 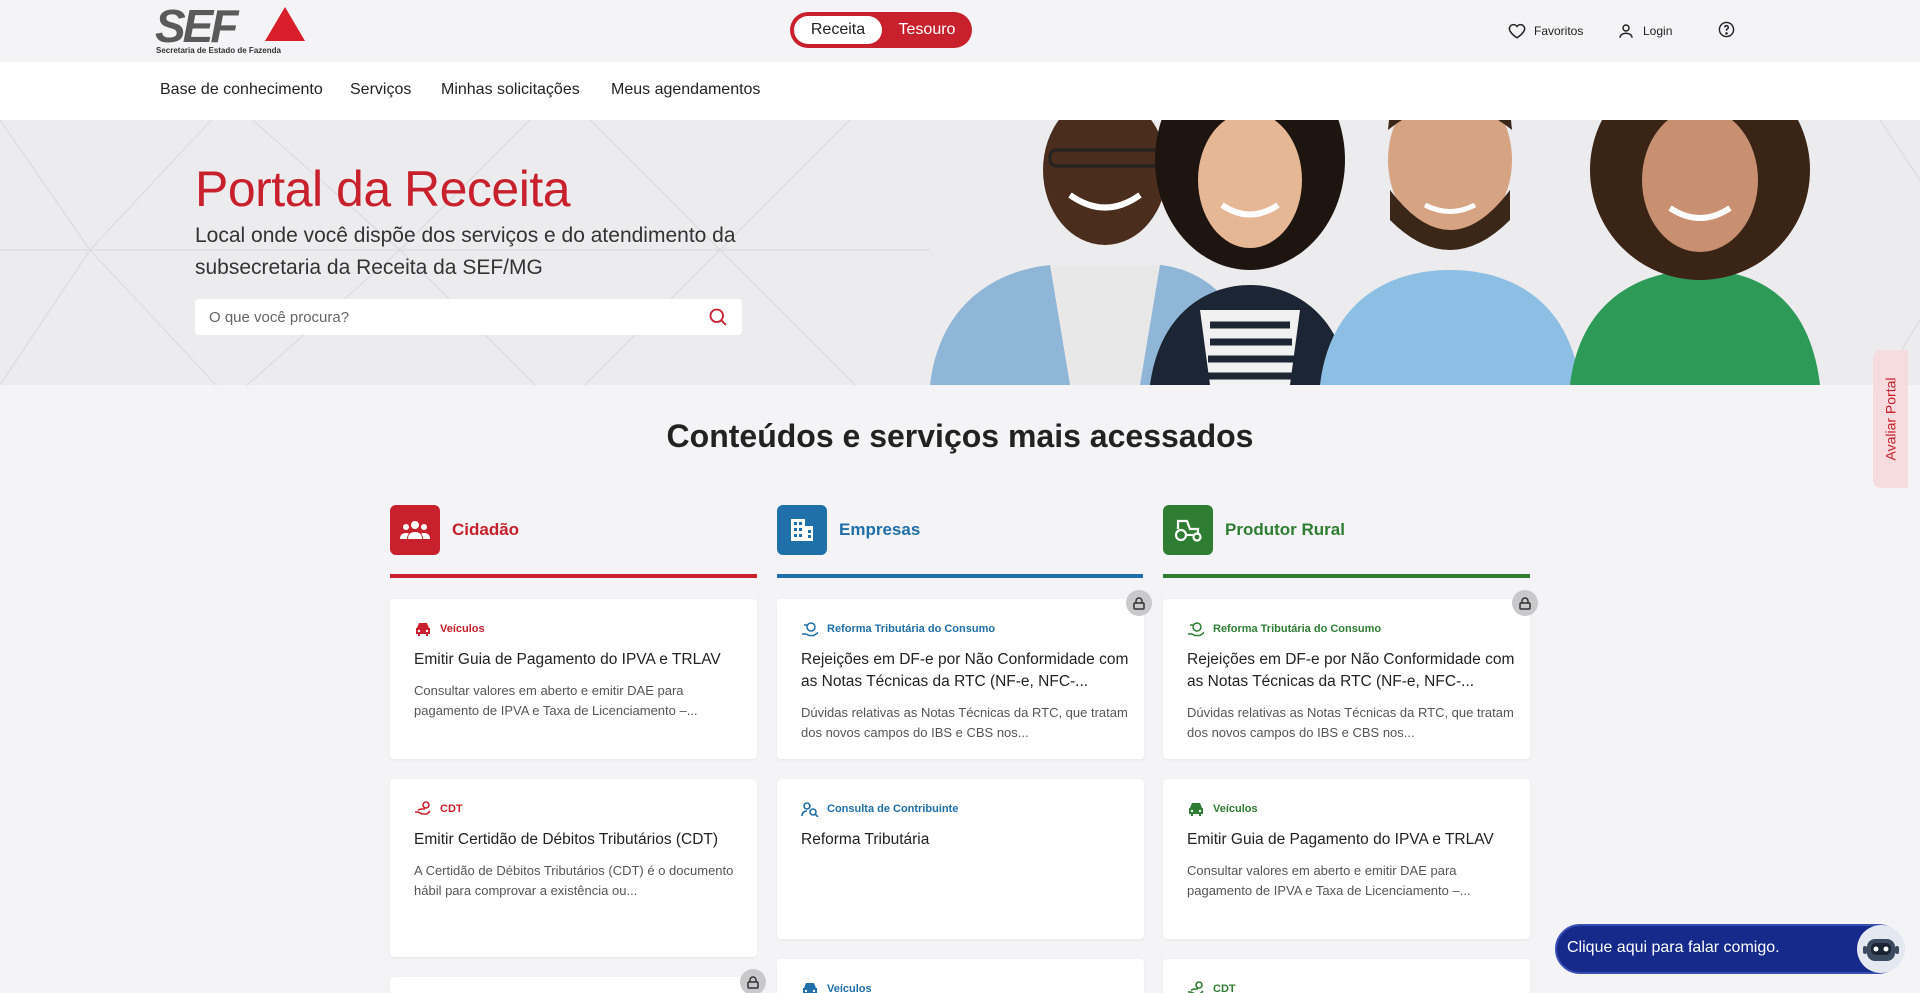 What do you see at coordinates (718, 317) in the screenshot?
I see `search-icon` at bounding box center [718, 317].